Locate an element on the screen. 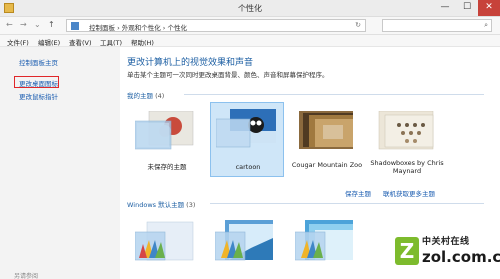  theme-tile-shadowboxes: Shadowboxes by Chris Maynard is located at coordinates (407, 141).